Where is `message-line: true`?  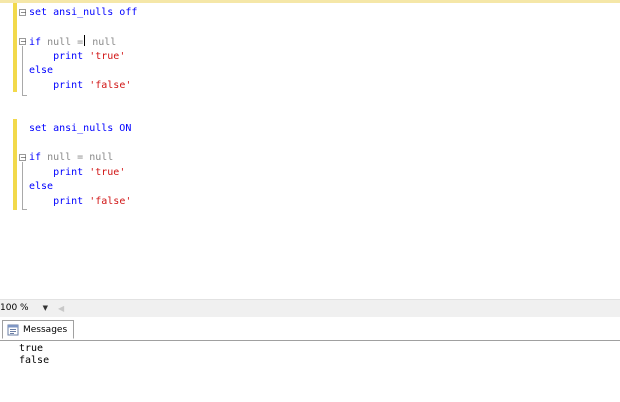 message-line: true is located at coordinates (31, 348).